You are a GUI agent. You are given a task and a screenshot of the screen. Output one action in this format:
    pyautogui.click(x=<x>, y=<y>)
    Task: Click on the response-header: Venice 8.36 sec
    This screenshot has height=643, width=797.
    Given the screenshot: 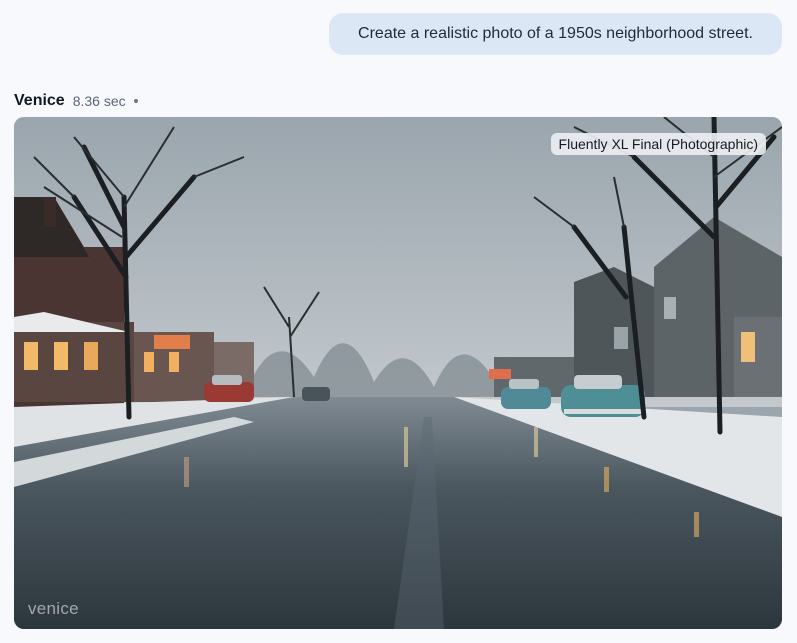 What is the action you would take?
    pyautogui.click(x=76, y=101)
    